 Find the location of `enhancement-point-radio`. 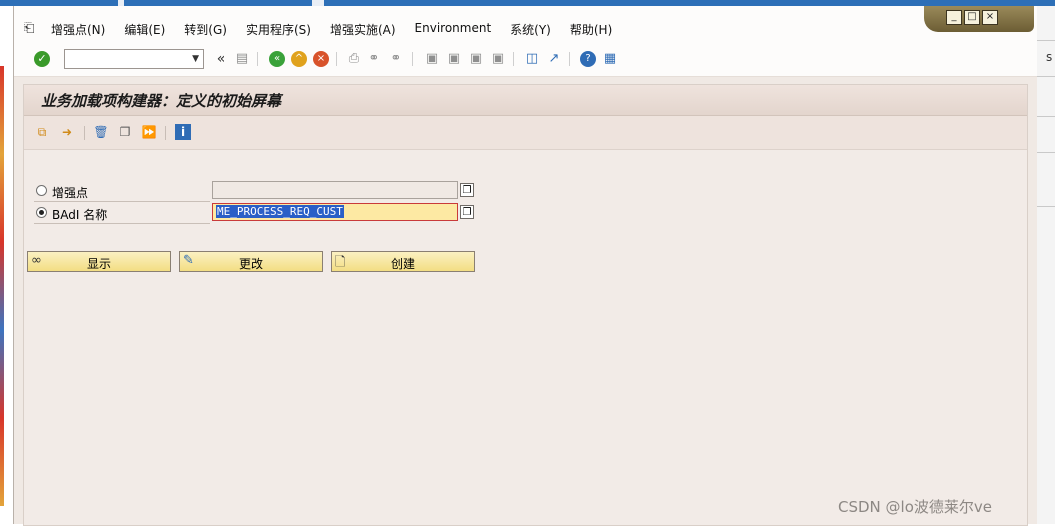

enhancement-point-radio is located at coordinates (41, 190).